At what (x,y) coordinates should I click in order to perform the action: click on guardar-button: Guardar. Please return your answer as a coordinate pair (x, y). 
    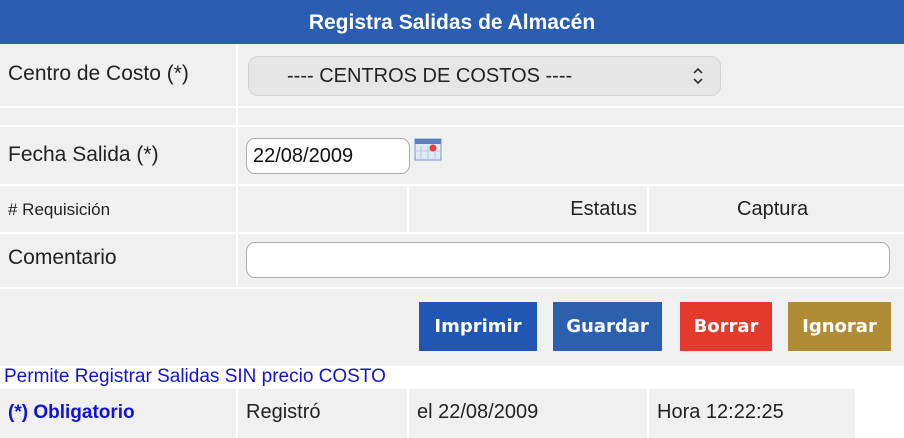
    Looking at the image, I should click on (607, 326).